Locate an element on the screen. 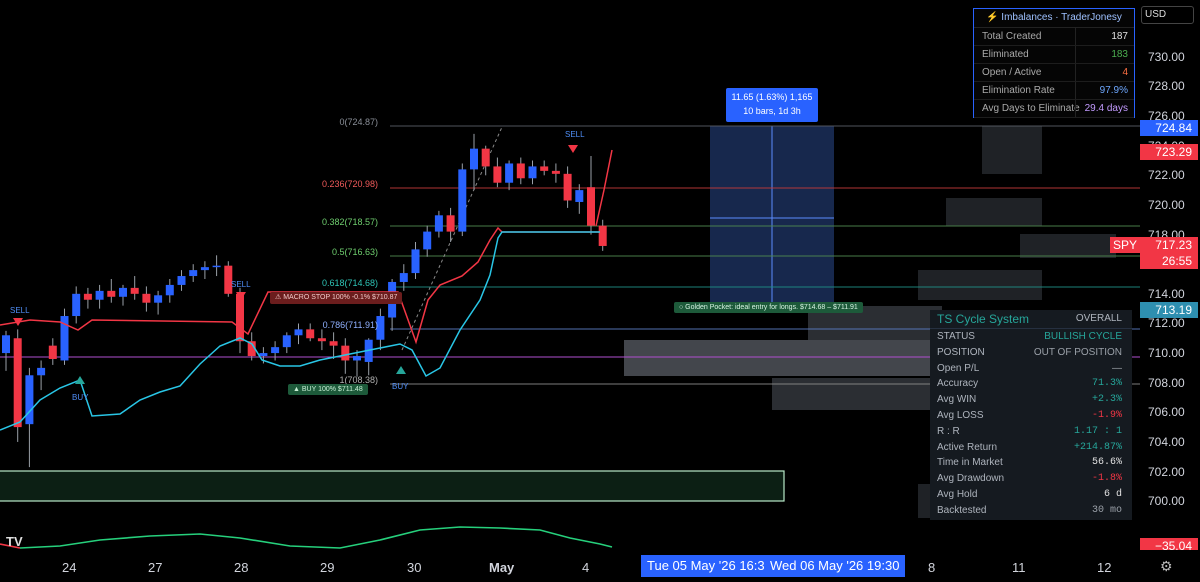  ts-cycle-row: STATUS BULLISH CYCLE is located at coordinates (1031, 337).